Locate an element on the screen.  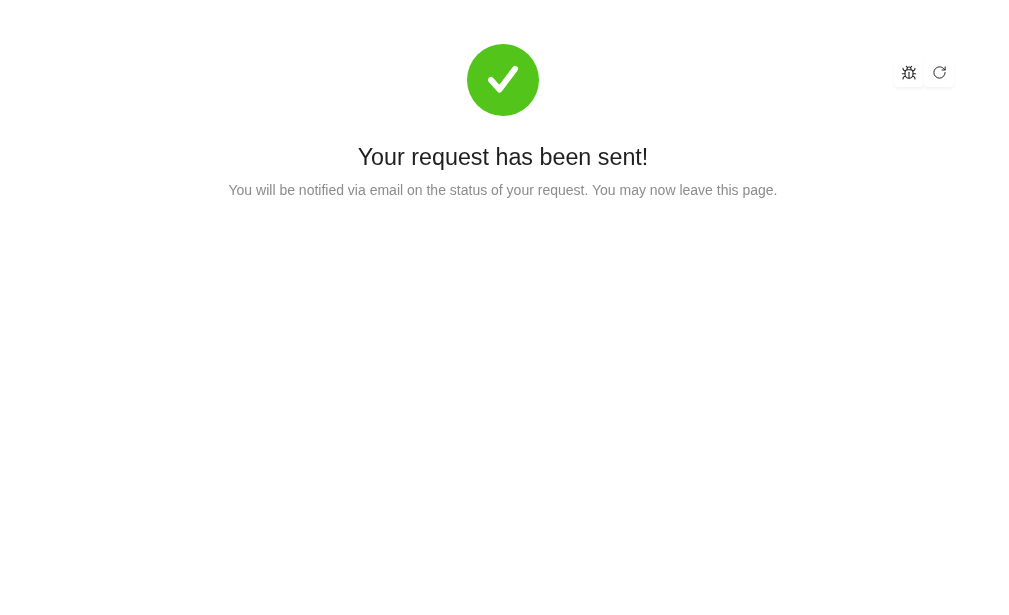
refresh-icon is located at coordinates (939, 72).